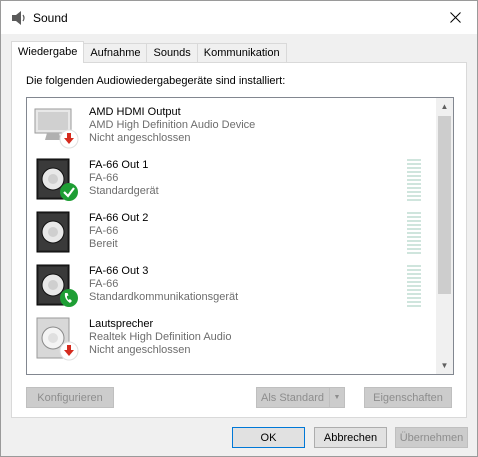 The height and width of the screenshot is (457, 478). Describe the element at coordinates (444, 365) in the screenshot. I see `scroll-down-icon: ▼` at that location.